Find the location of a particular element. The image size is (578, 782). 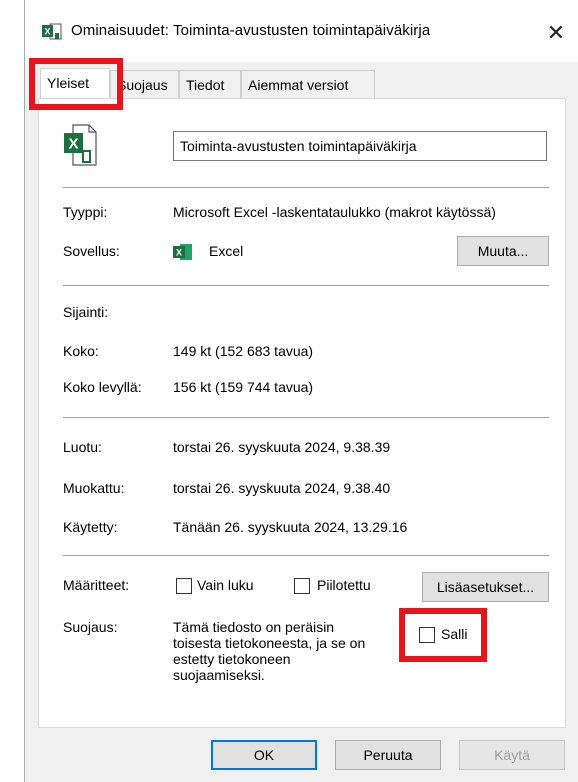

apply-button-label: Käytä is located at coordinates (512, 755).